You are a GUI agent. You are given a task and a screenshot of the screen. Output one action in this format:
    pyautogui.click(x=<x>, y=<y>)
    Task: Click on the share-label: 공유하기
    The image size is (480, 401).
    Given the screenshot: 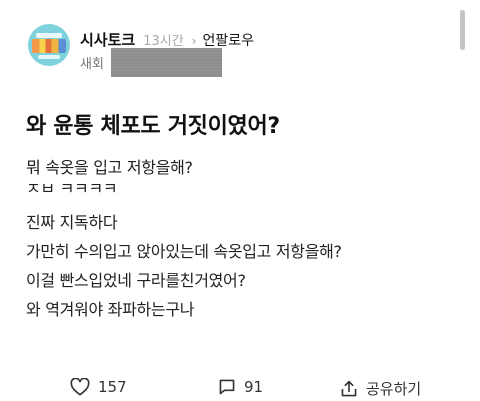 What is the action you would take?
    pyautogui.click(x=394, y=389)
    